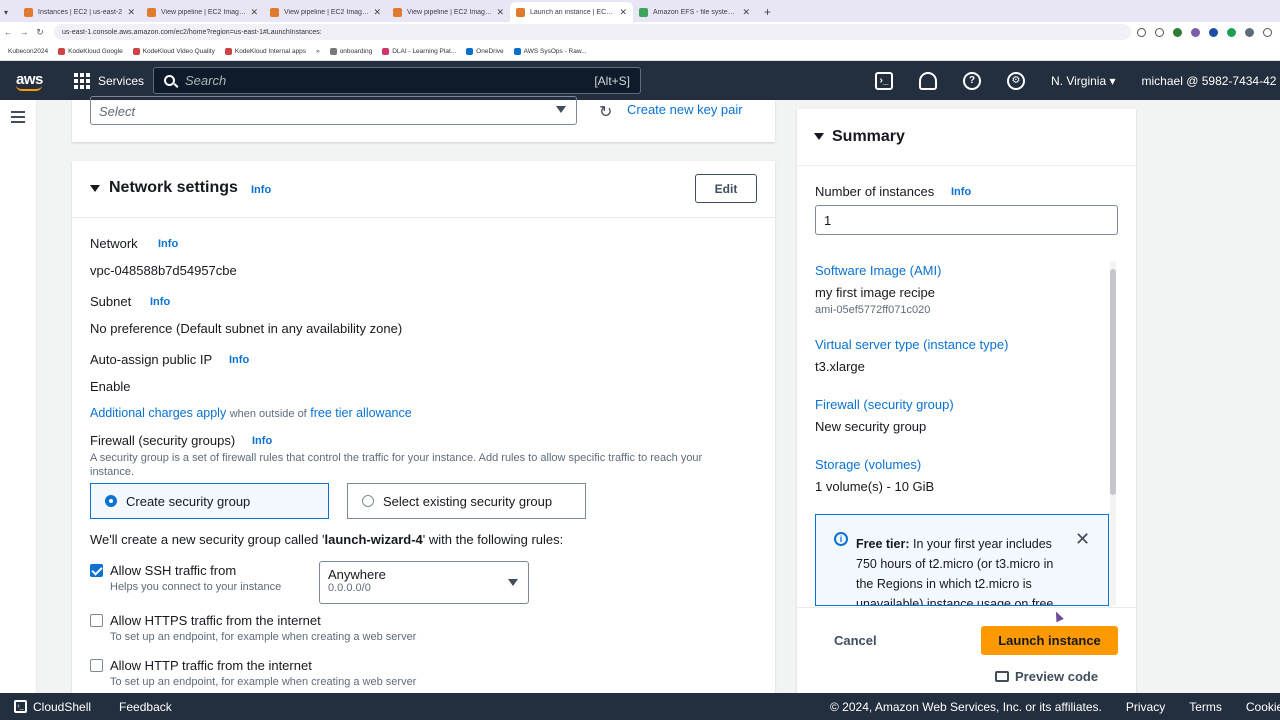 The height and width of the screenshot is (720, 1280). Describe the element at coordinates (373, 539) in the screenshot. I see `security-group-name: launch-wizard-4` at that location.